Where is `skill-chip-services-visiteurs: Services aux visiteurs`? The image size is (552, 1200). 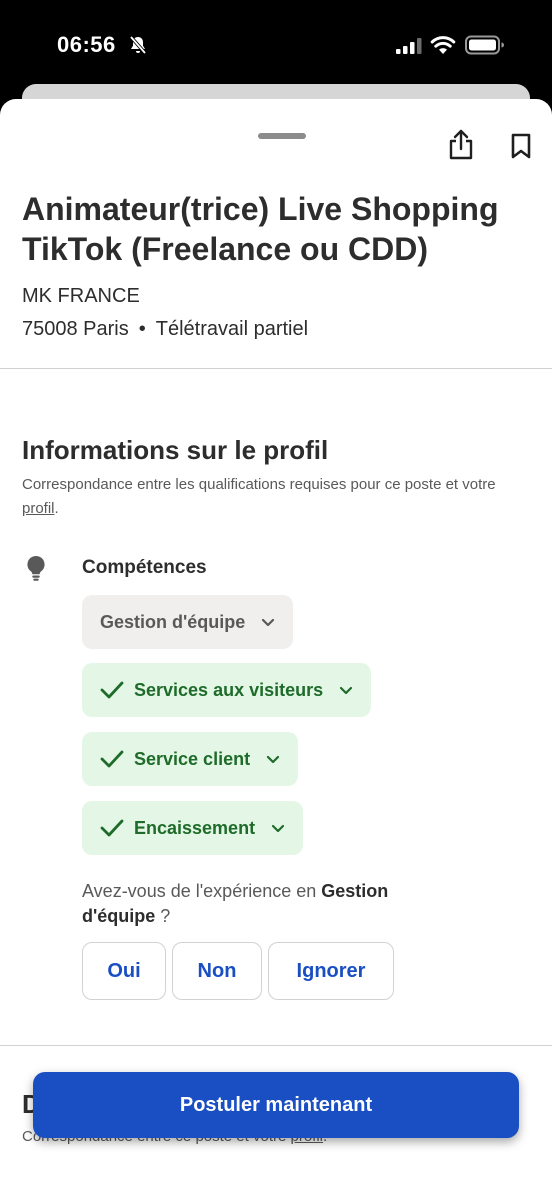
skill-chip-services-visiteurs: Services aux visiteurs is located at coordinates (227, 690).